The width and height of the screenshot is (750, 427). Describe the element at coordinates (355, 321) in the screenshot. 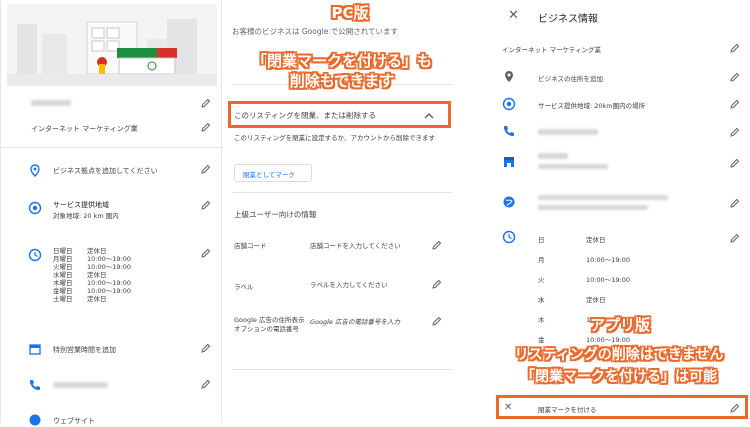

I see `ads-phone-value: Google 広告の電話番号を入力` at that location.